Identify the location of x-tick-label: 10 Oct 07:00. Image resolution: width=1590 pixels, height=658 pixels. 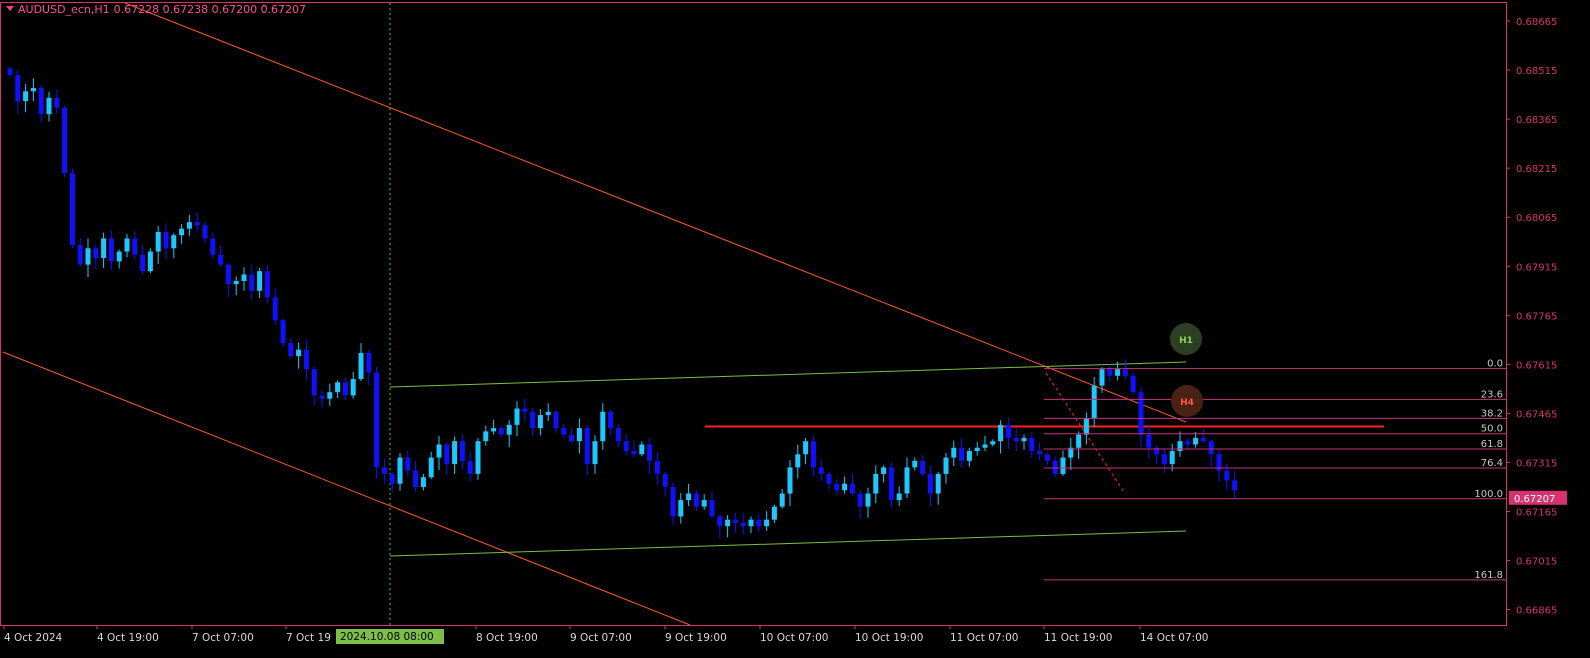
(794, 638).